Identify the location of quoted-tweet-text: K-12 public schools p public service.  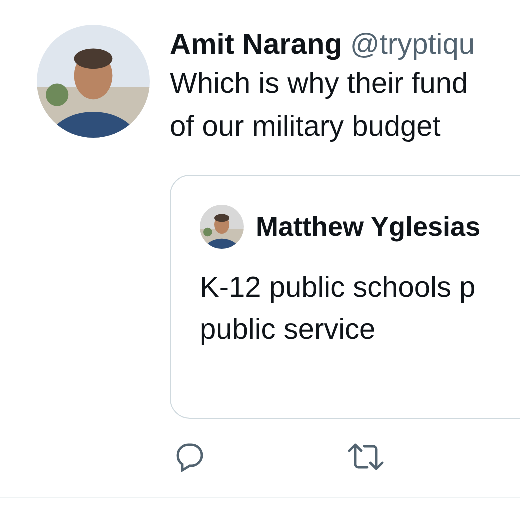
(338, 309).